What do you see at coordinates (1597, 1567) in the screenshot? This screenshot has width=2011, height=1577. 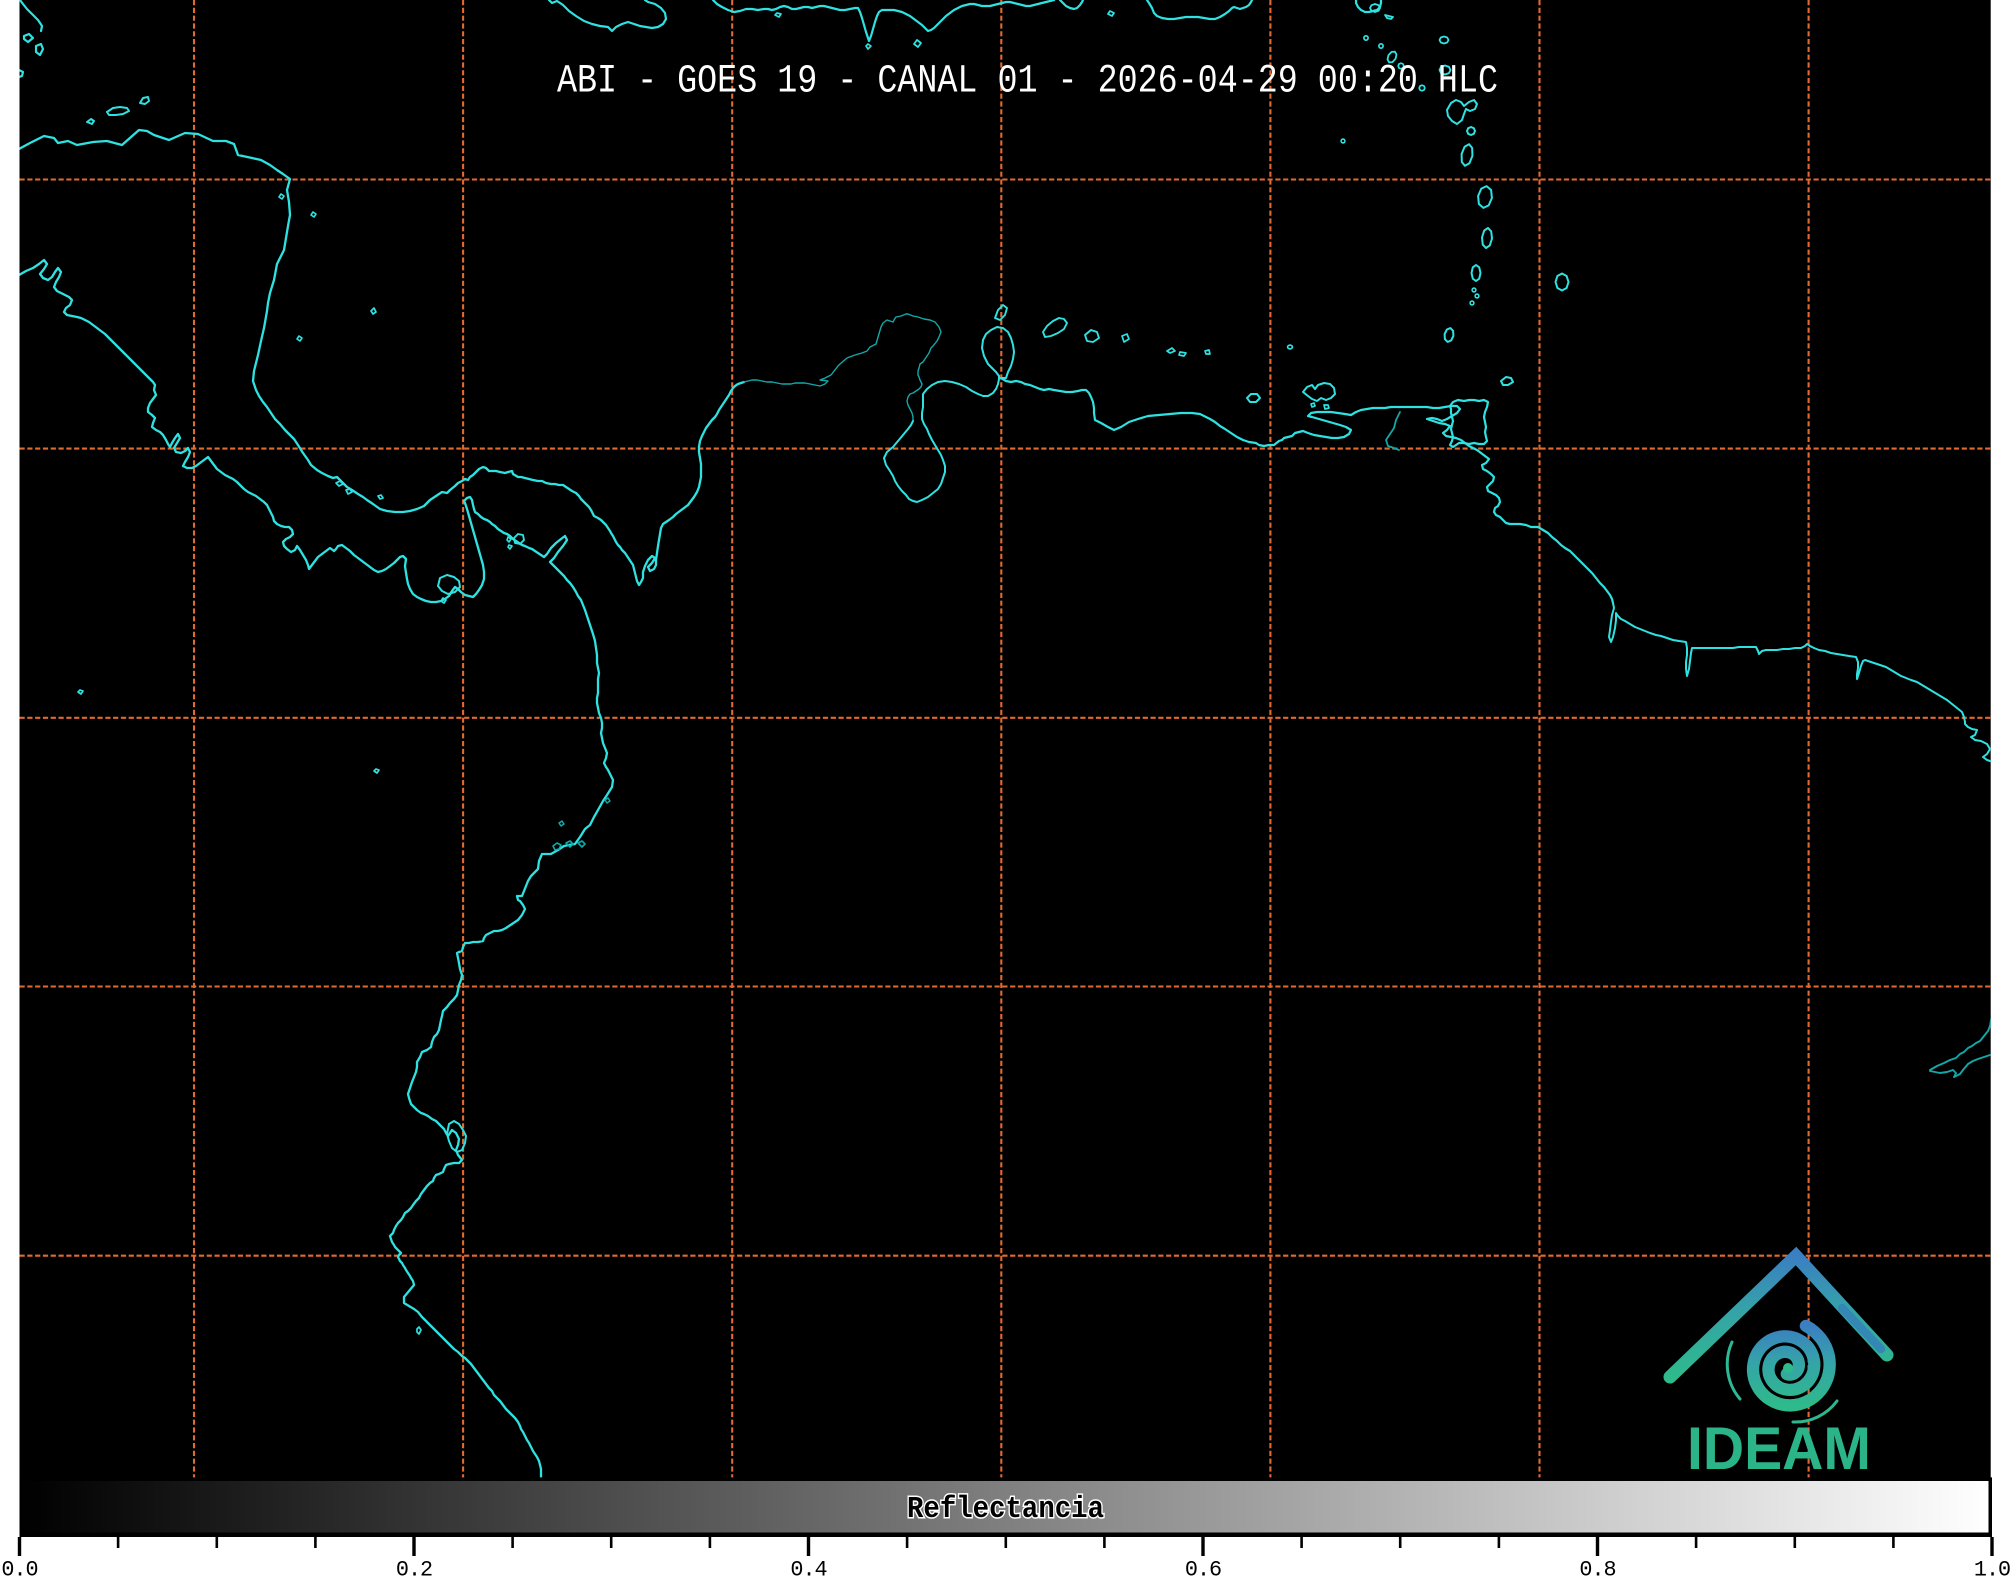 I see `svg-text: 0.8` at bounding box center [1597, 1567].